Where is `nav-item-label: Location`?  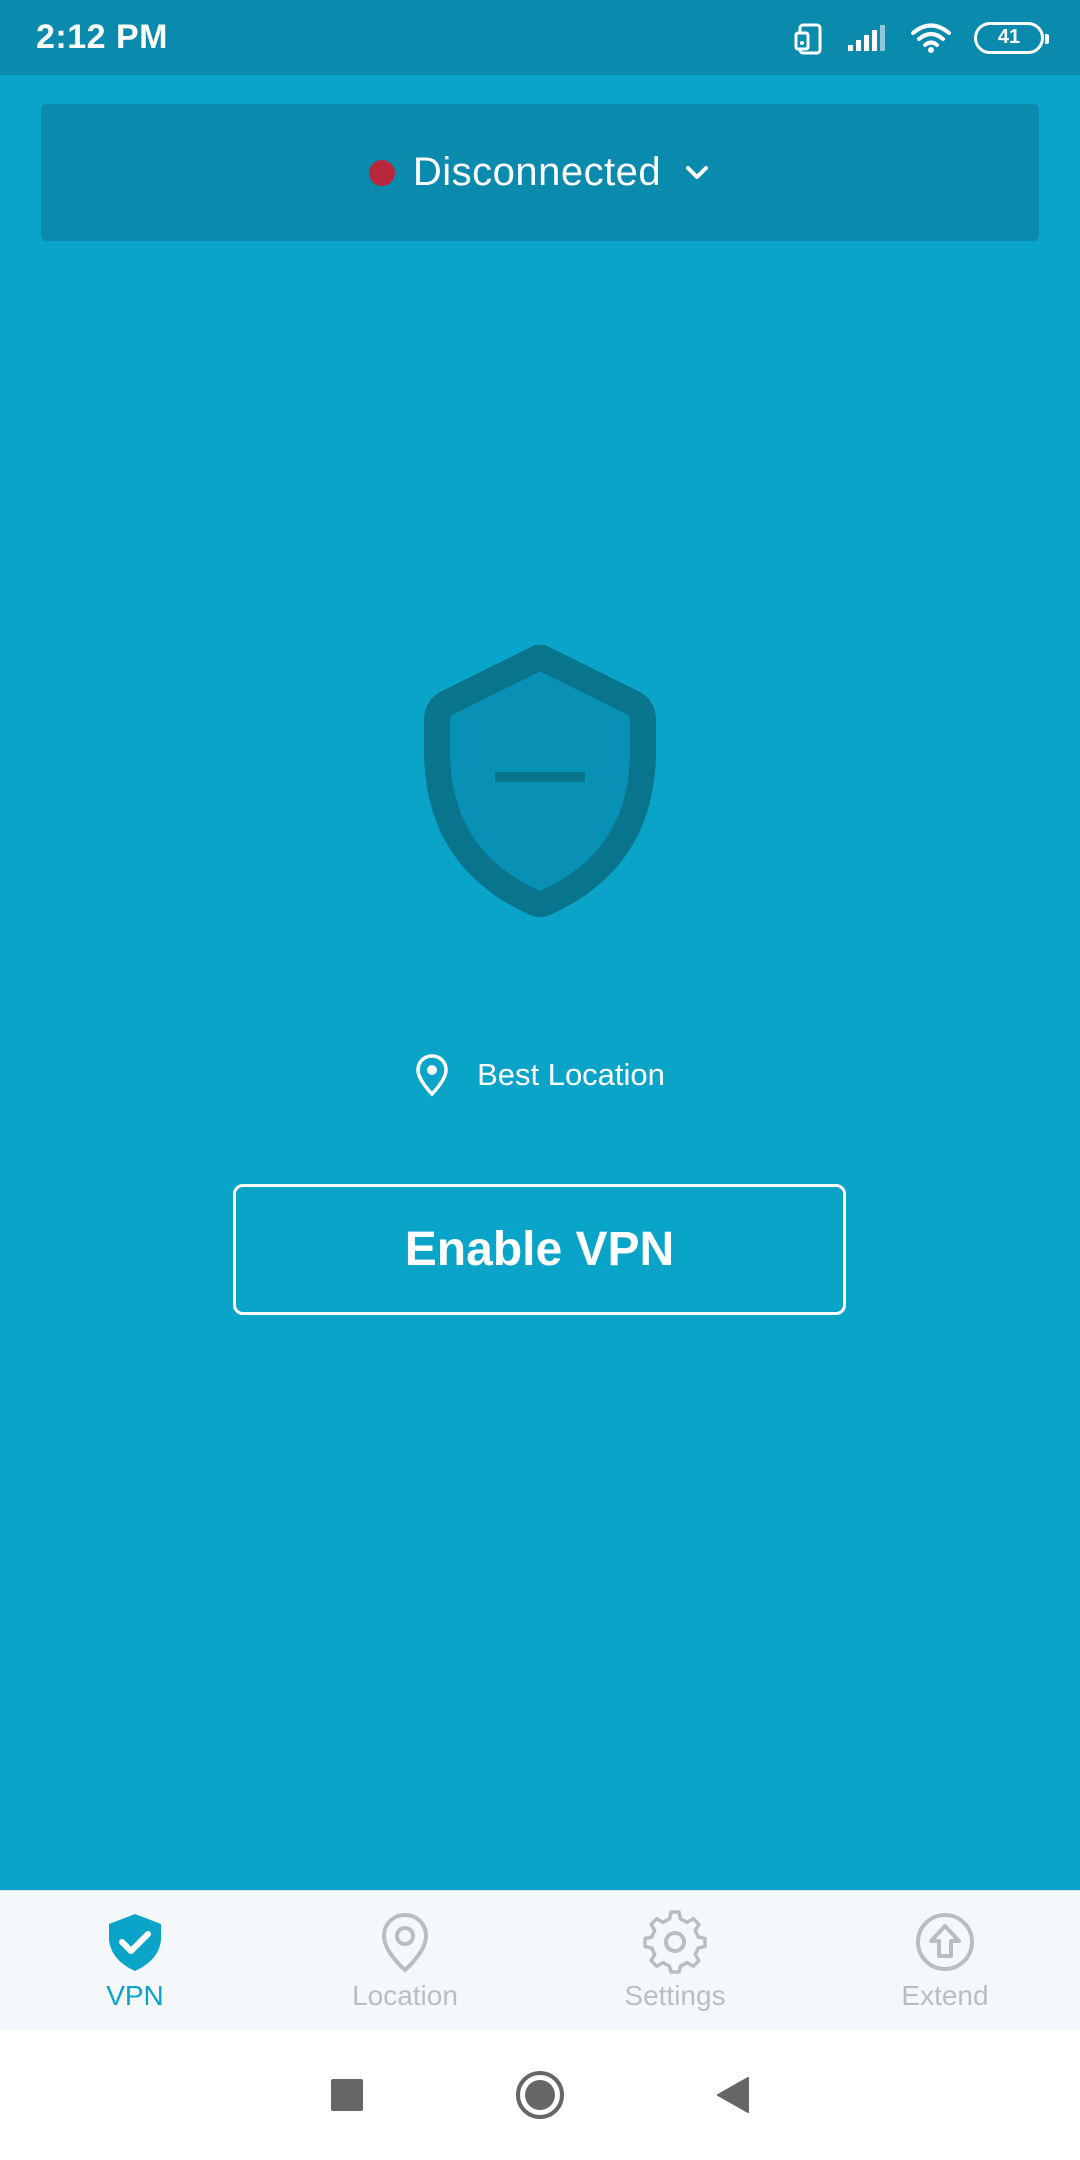
nav-item-label: Location is located at coordinates (405, 1995).